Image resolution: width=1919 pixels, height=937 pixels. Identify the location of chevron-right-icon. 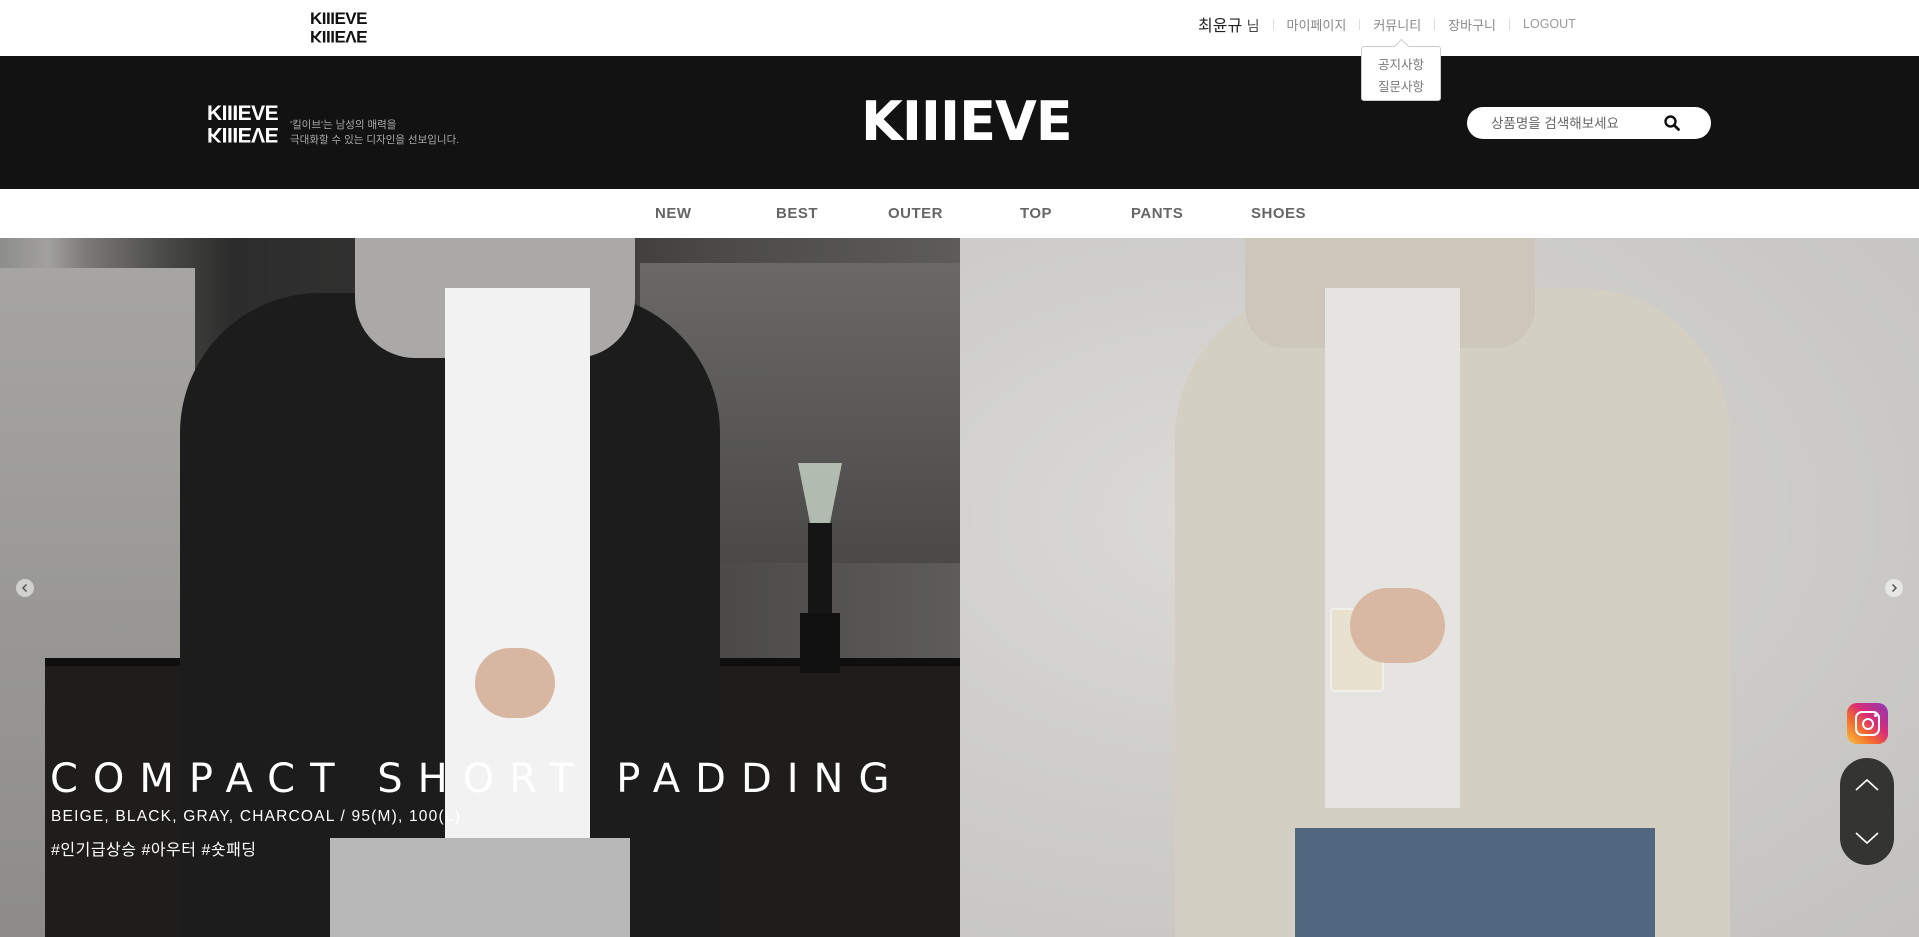
(1894, 588).